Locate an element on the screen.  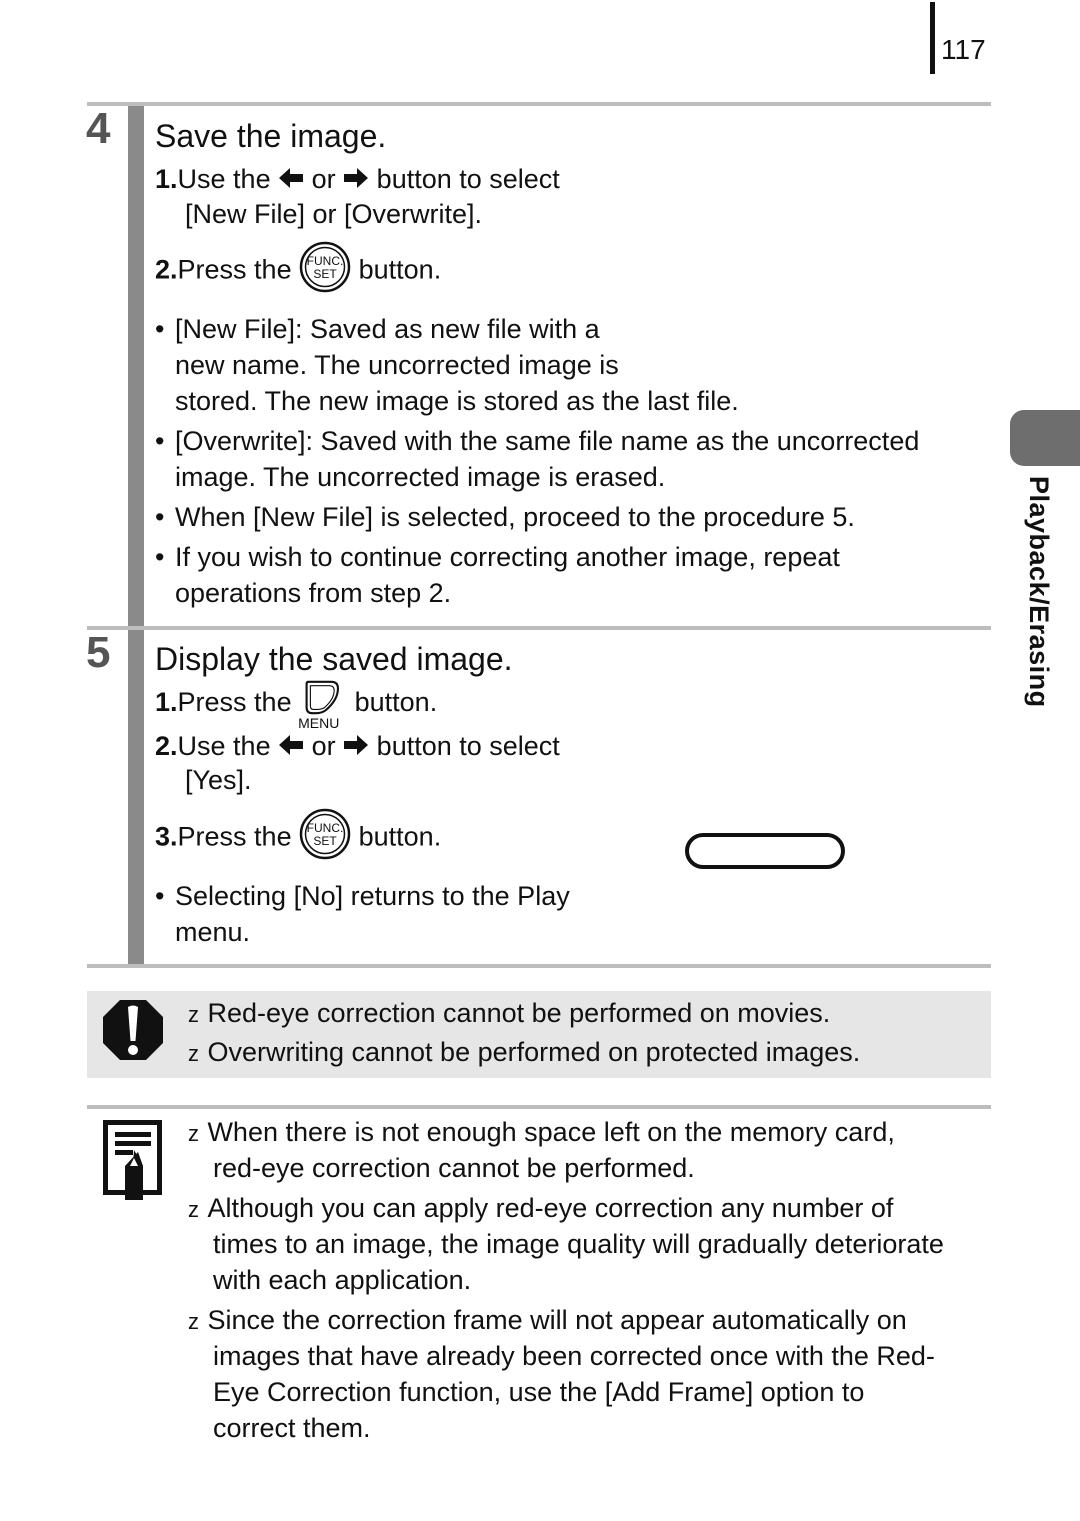
substep: 1.Press the MENU button. is located at coordinates (296, 705).